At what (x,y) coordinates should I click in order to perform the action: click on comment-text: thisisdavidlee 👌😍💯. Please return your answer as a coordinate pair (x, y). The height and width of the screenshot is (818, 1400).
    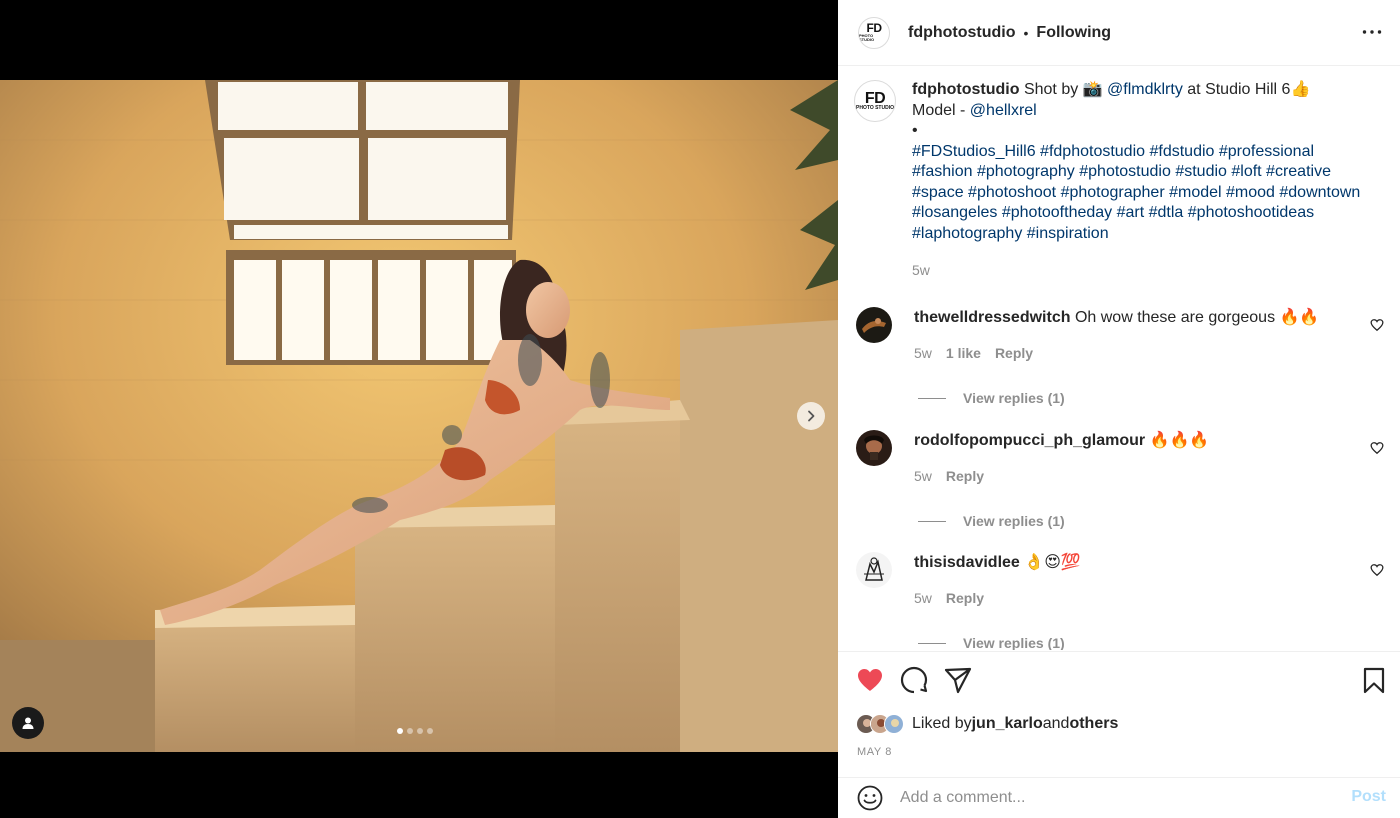
    Looking at the image, I should click on (1134, 562).